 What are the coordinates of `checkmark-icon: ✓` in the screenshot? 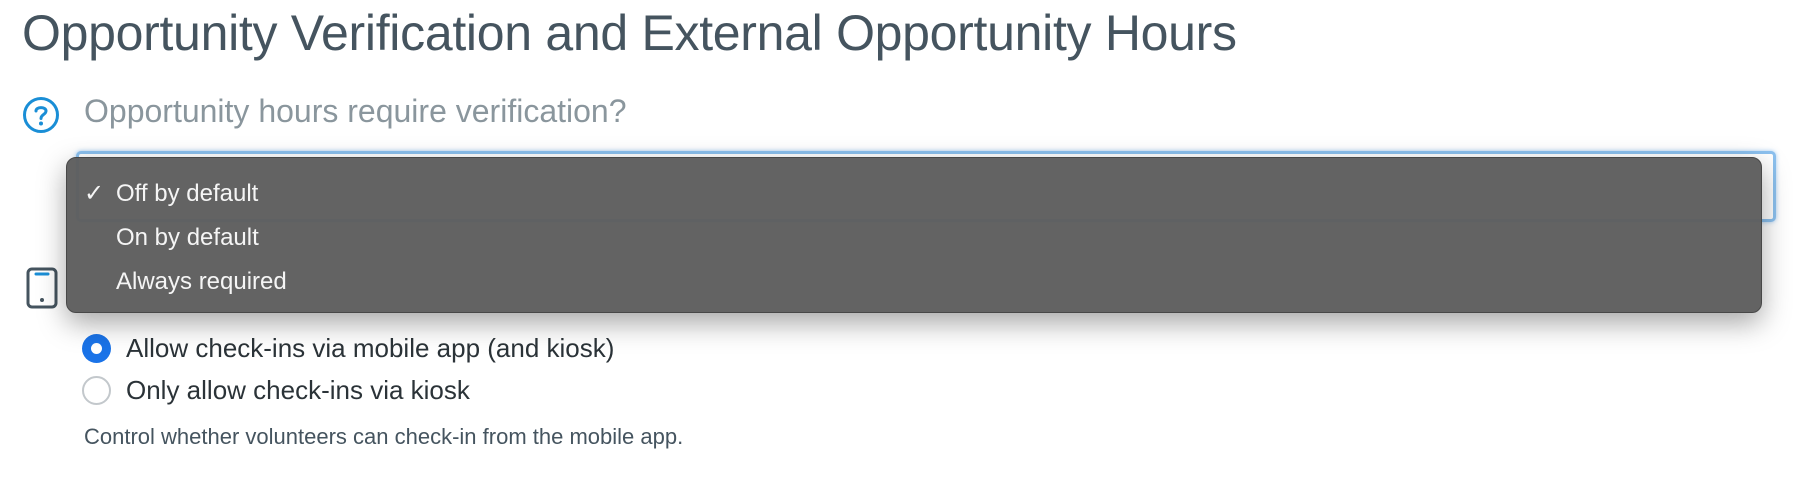 It's located at (94, 193).